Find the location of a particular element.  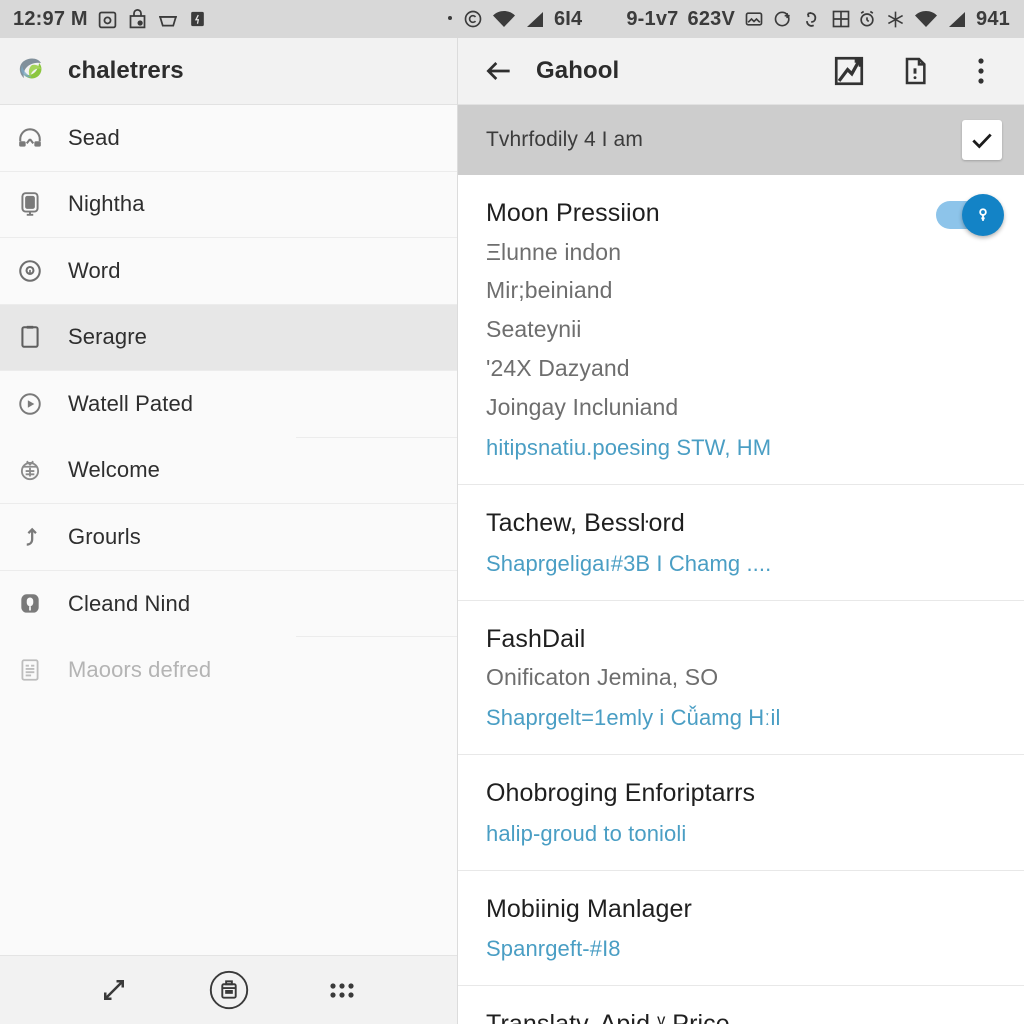

status-clock: 12:97 M is located at coordinates (50, 18).